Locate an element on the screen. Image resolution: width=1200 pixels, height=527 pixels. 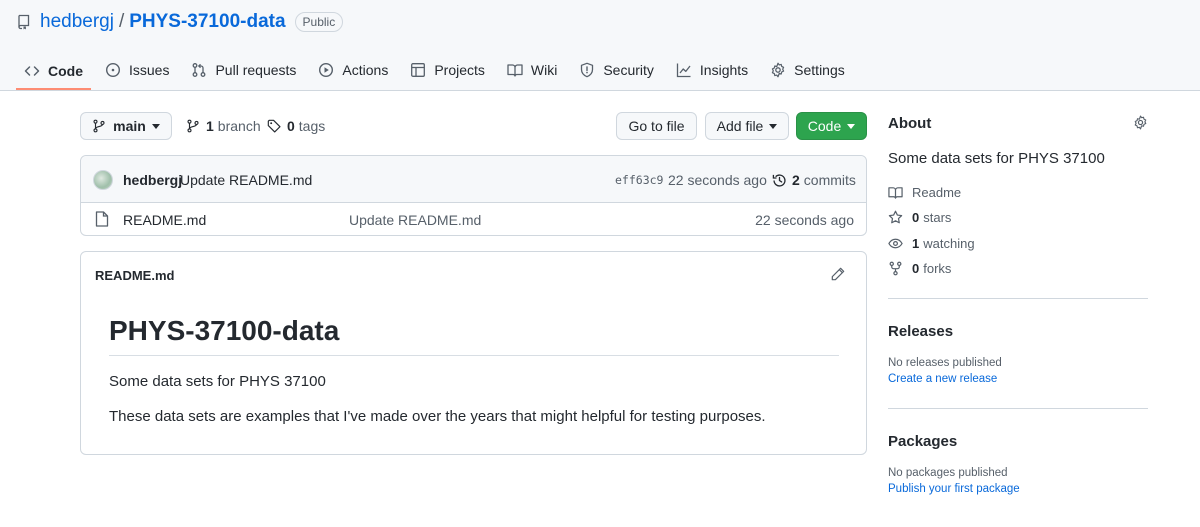
stars-label: stars is located at coordinates (937, 217).